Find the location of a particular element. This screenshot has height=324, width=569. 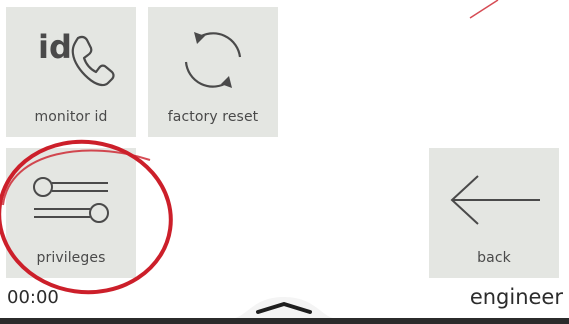

factory-reset-button: factory reset is located at coordinates (213, 72).